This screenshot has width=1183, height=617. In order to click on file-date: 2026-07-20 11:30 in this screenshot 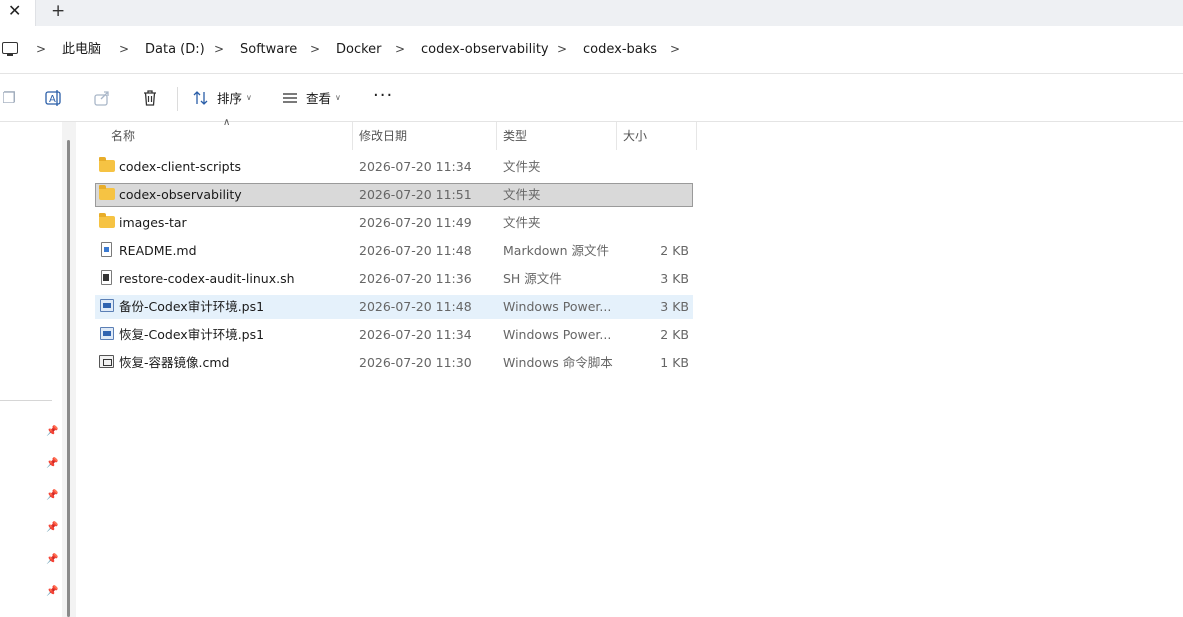, I will do `click(415, 362)`.